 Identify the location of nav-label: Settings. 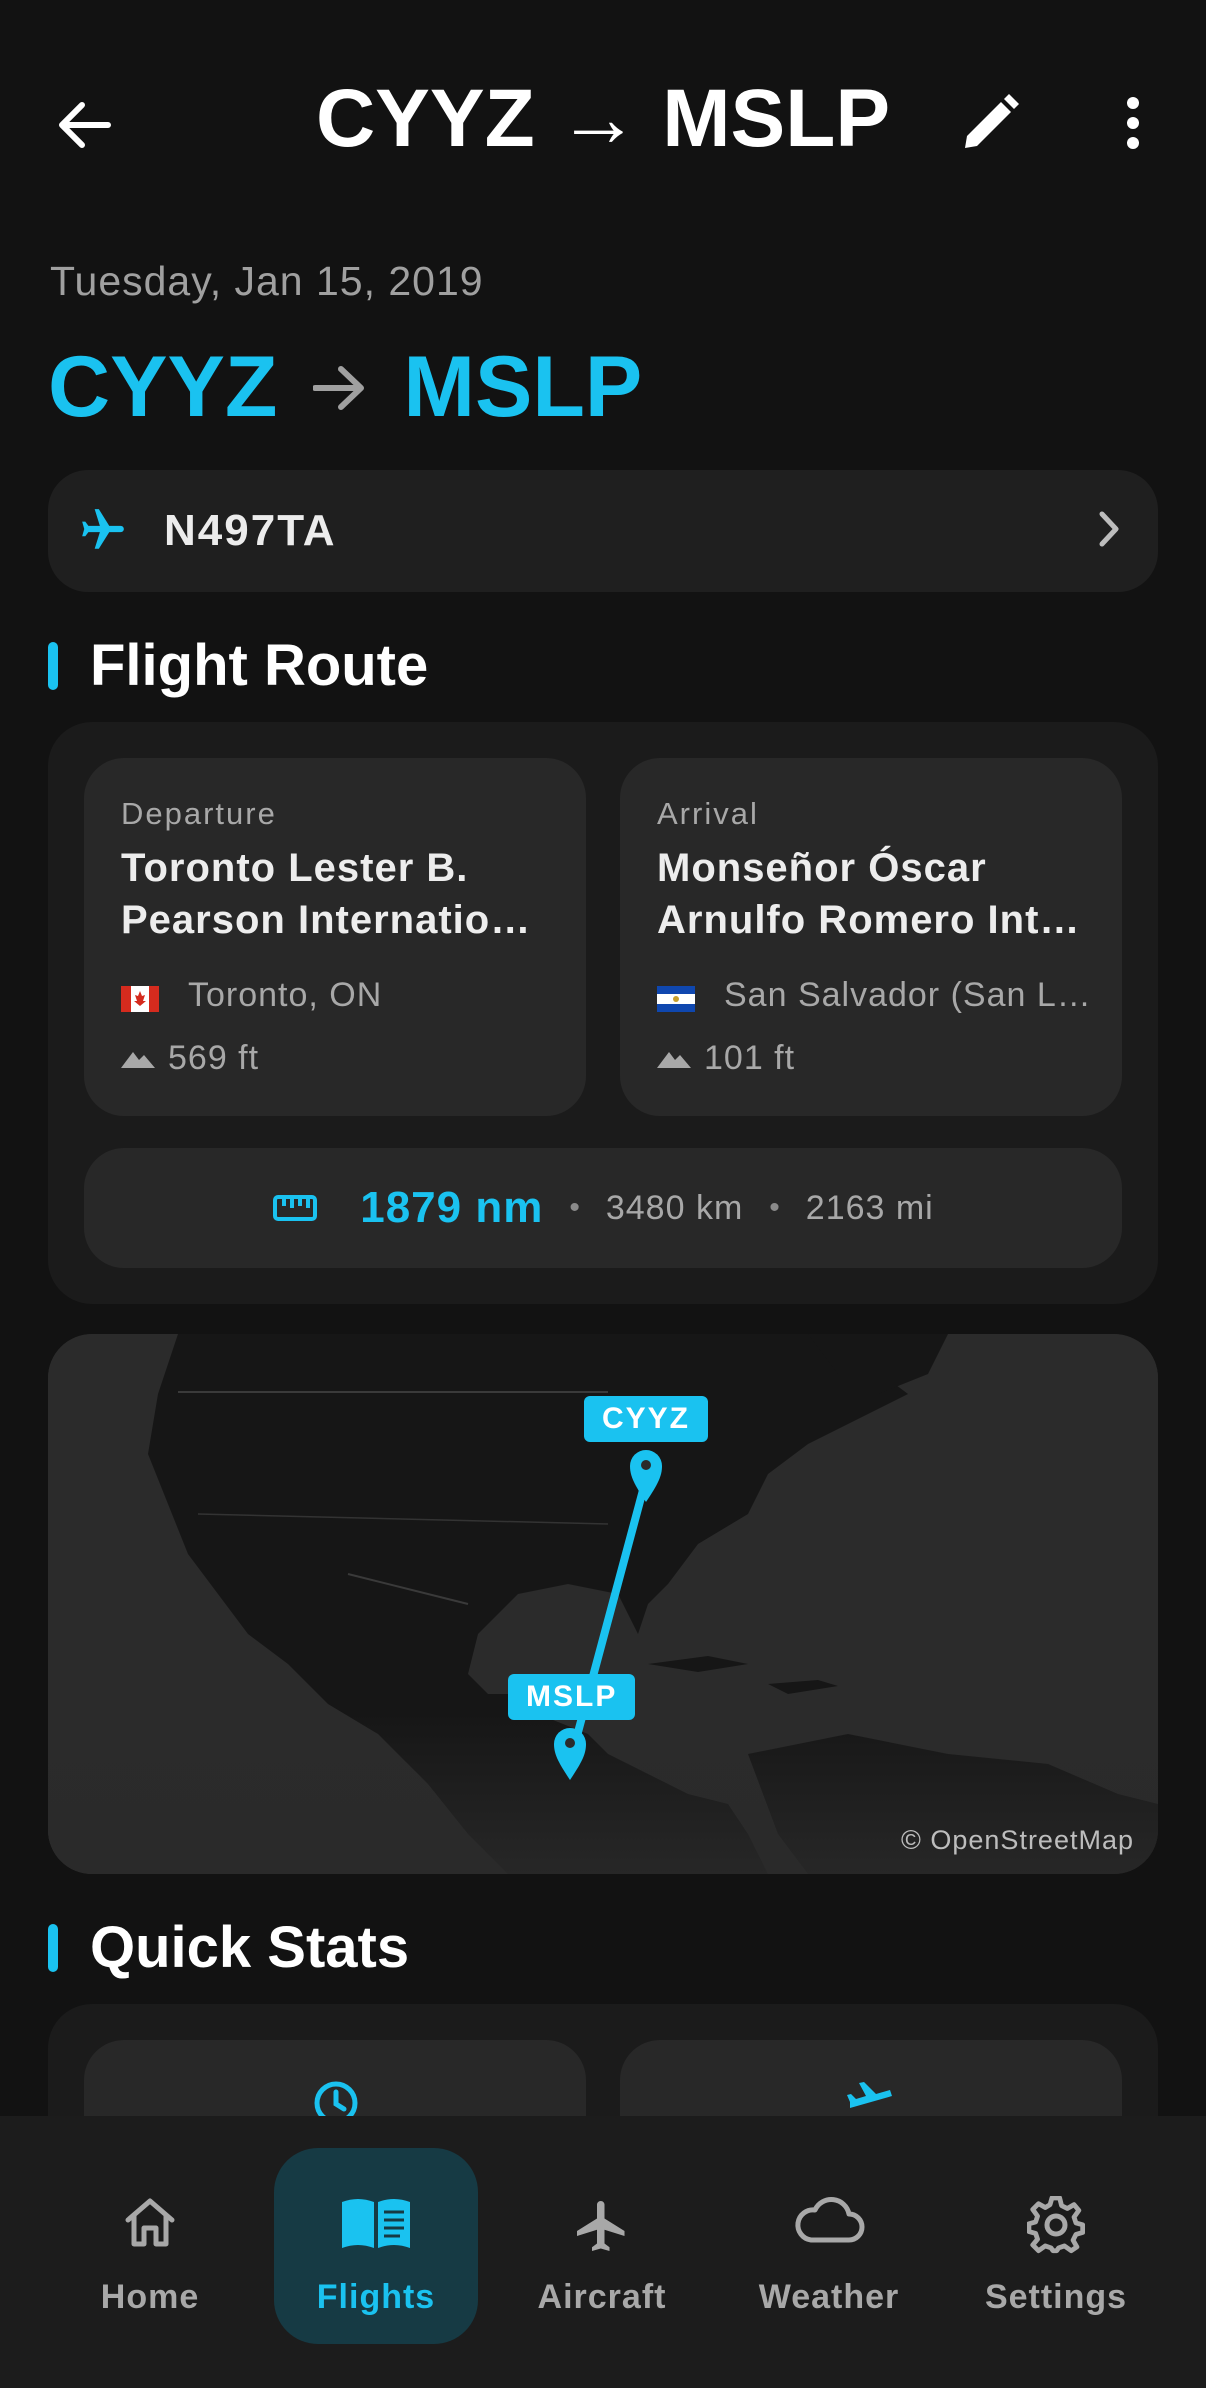
(1056, 2297).